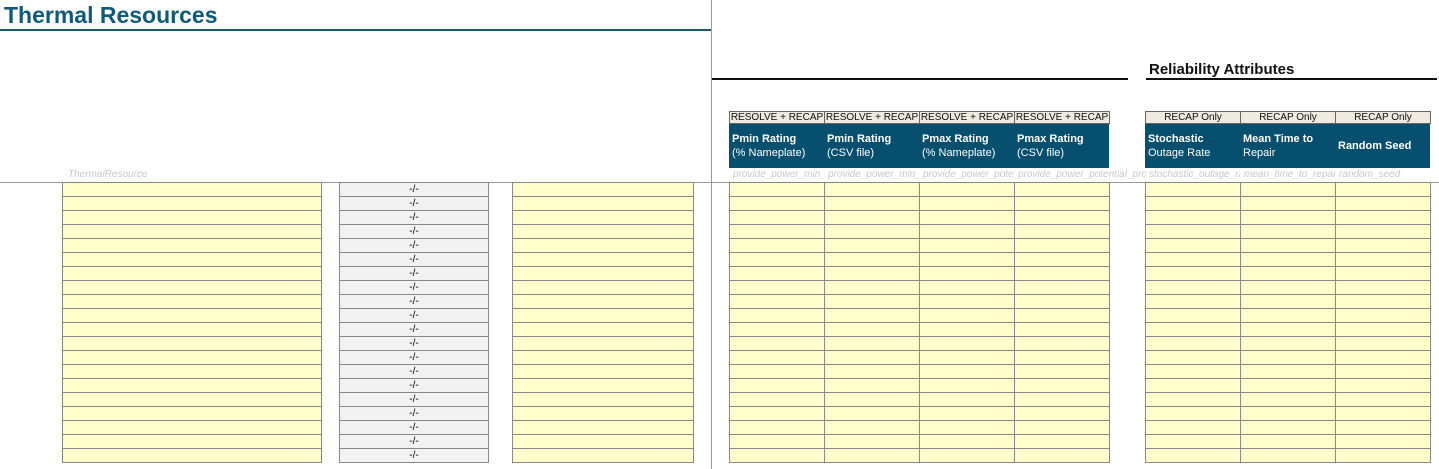 This screenshot has width=1439, height=469. I want to click on operational_columns-header: Pmax Rating (% Nameplate), so click(966, 146).